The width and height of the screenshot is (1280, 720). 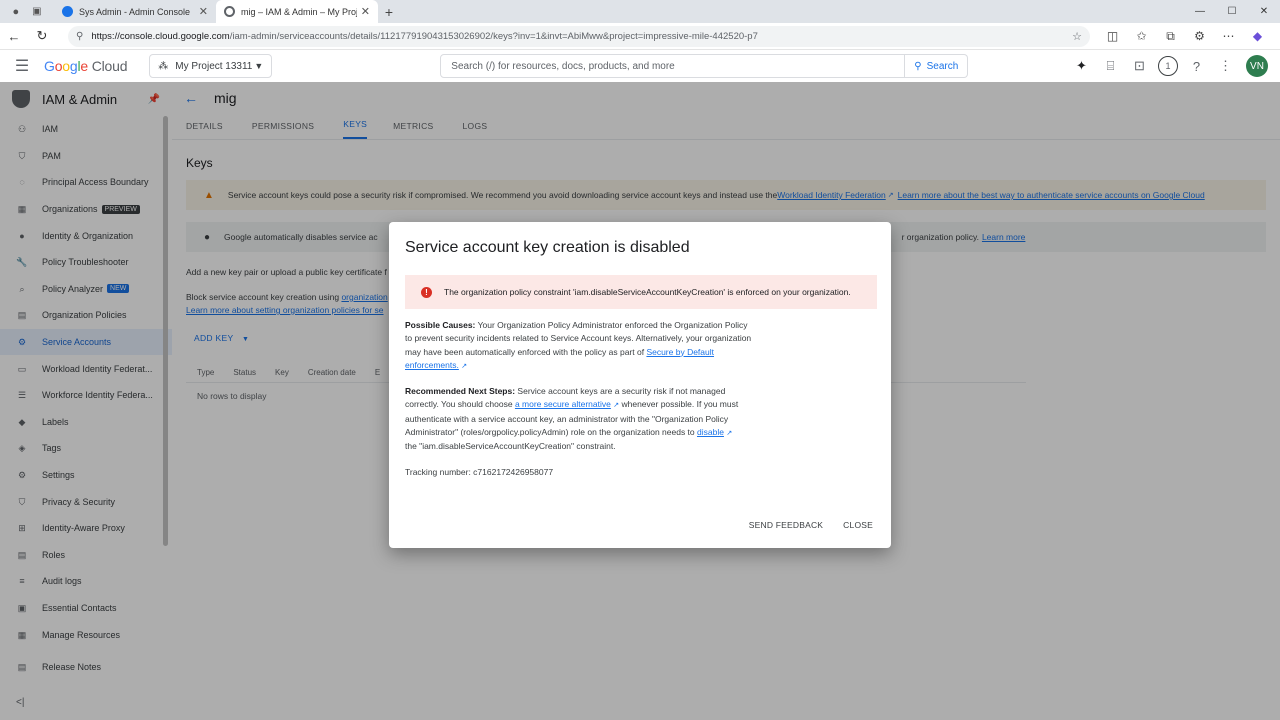 What do you see at coordinates (36, 11) in the screenshot?
I see `tab-actions-icon: ▣` at bounding box center [36, 11].